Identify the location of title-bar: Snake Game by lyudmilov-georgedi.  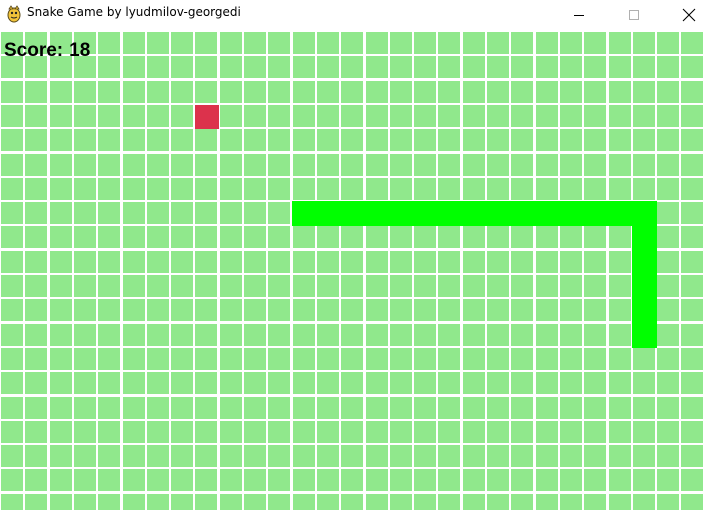
(356, 15).